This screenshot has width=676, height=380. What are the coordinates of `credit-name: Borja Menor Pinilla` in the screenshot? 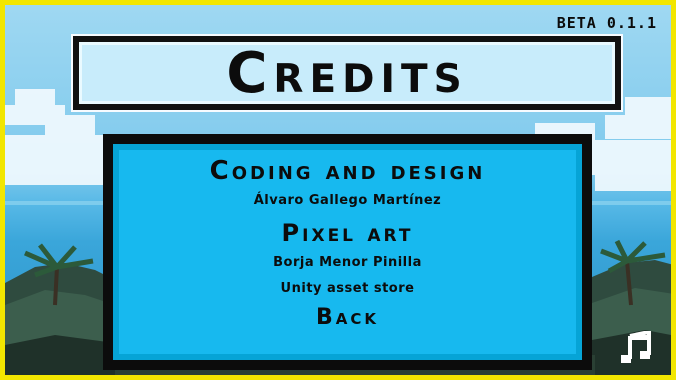 It's located at (347, 262).